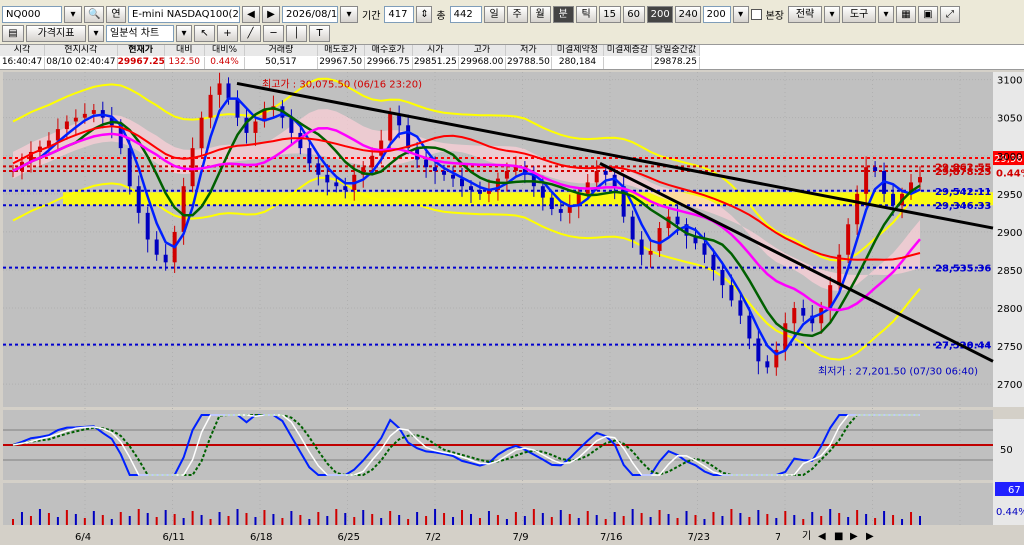  Describe the element at coordinates (204, 33) in the screenshot. I see `tool-pointer-icon: ↖` at that location.